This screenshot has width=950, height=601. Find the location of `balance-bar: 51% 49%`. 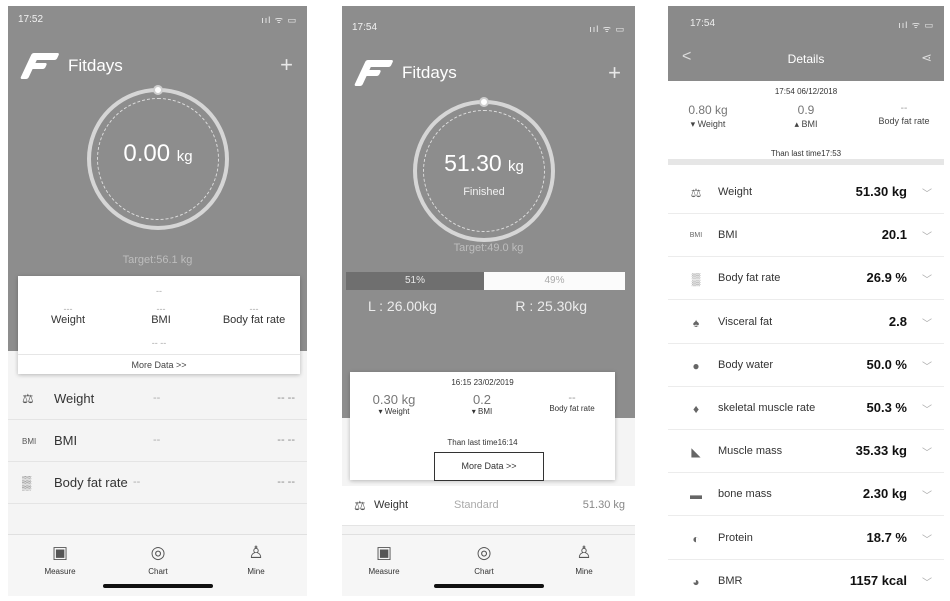

balance-bar: 51% 49% is located at coordinates (485, 281).